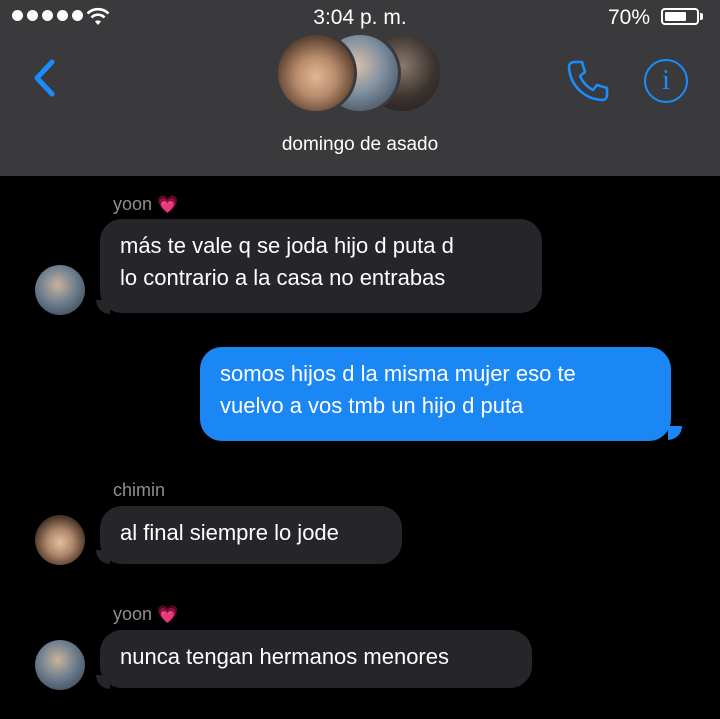 The width and height of the screenshot is (720, 719). What do you see at coordinates (675, 433) in the screenshot?
I see `bubble-tail` at bounding box center [675, 433].